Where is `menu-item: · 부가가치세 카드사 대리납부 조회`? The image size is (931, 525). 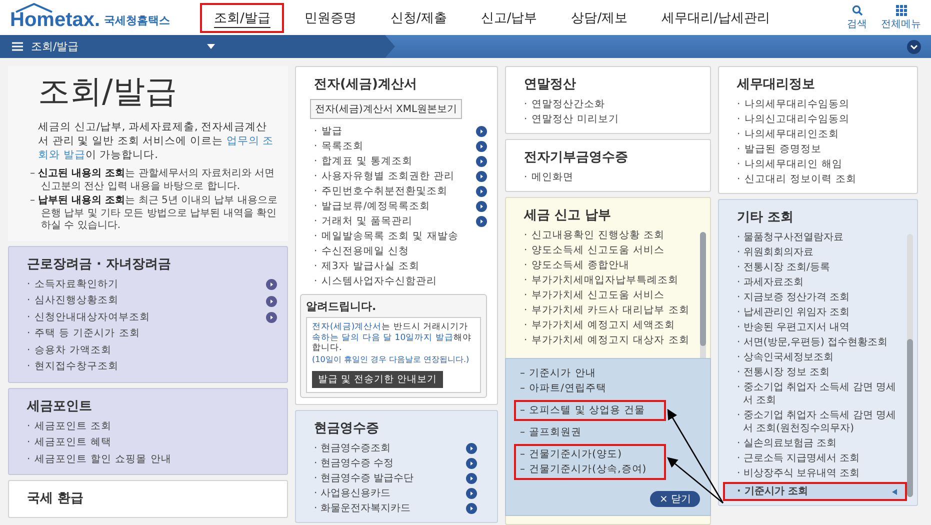 menu-item: · 부가가치세 카드사 대리납부 조회 is located at coordinates (607, 310).